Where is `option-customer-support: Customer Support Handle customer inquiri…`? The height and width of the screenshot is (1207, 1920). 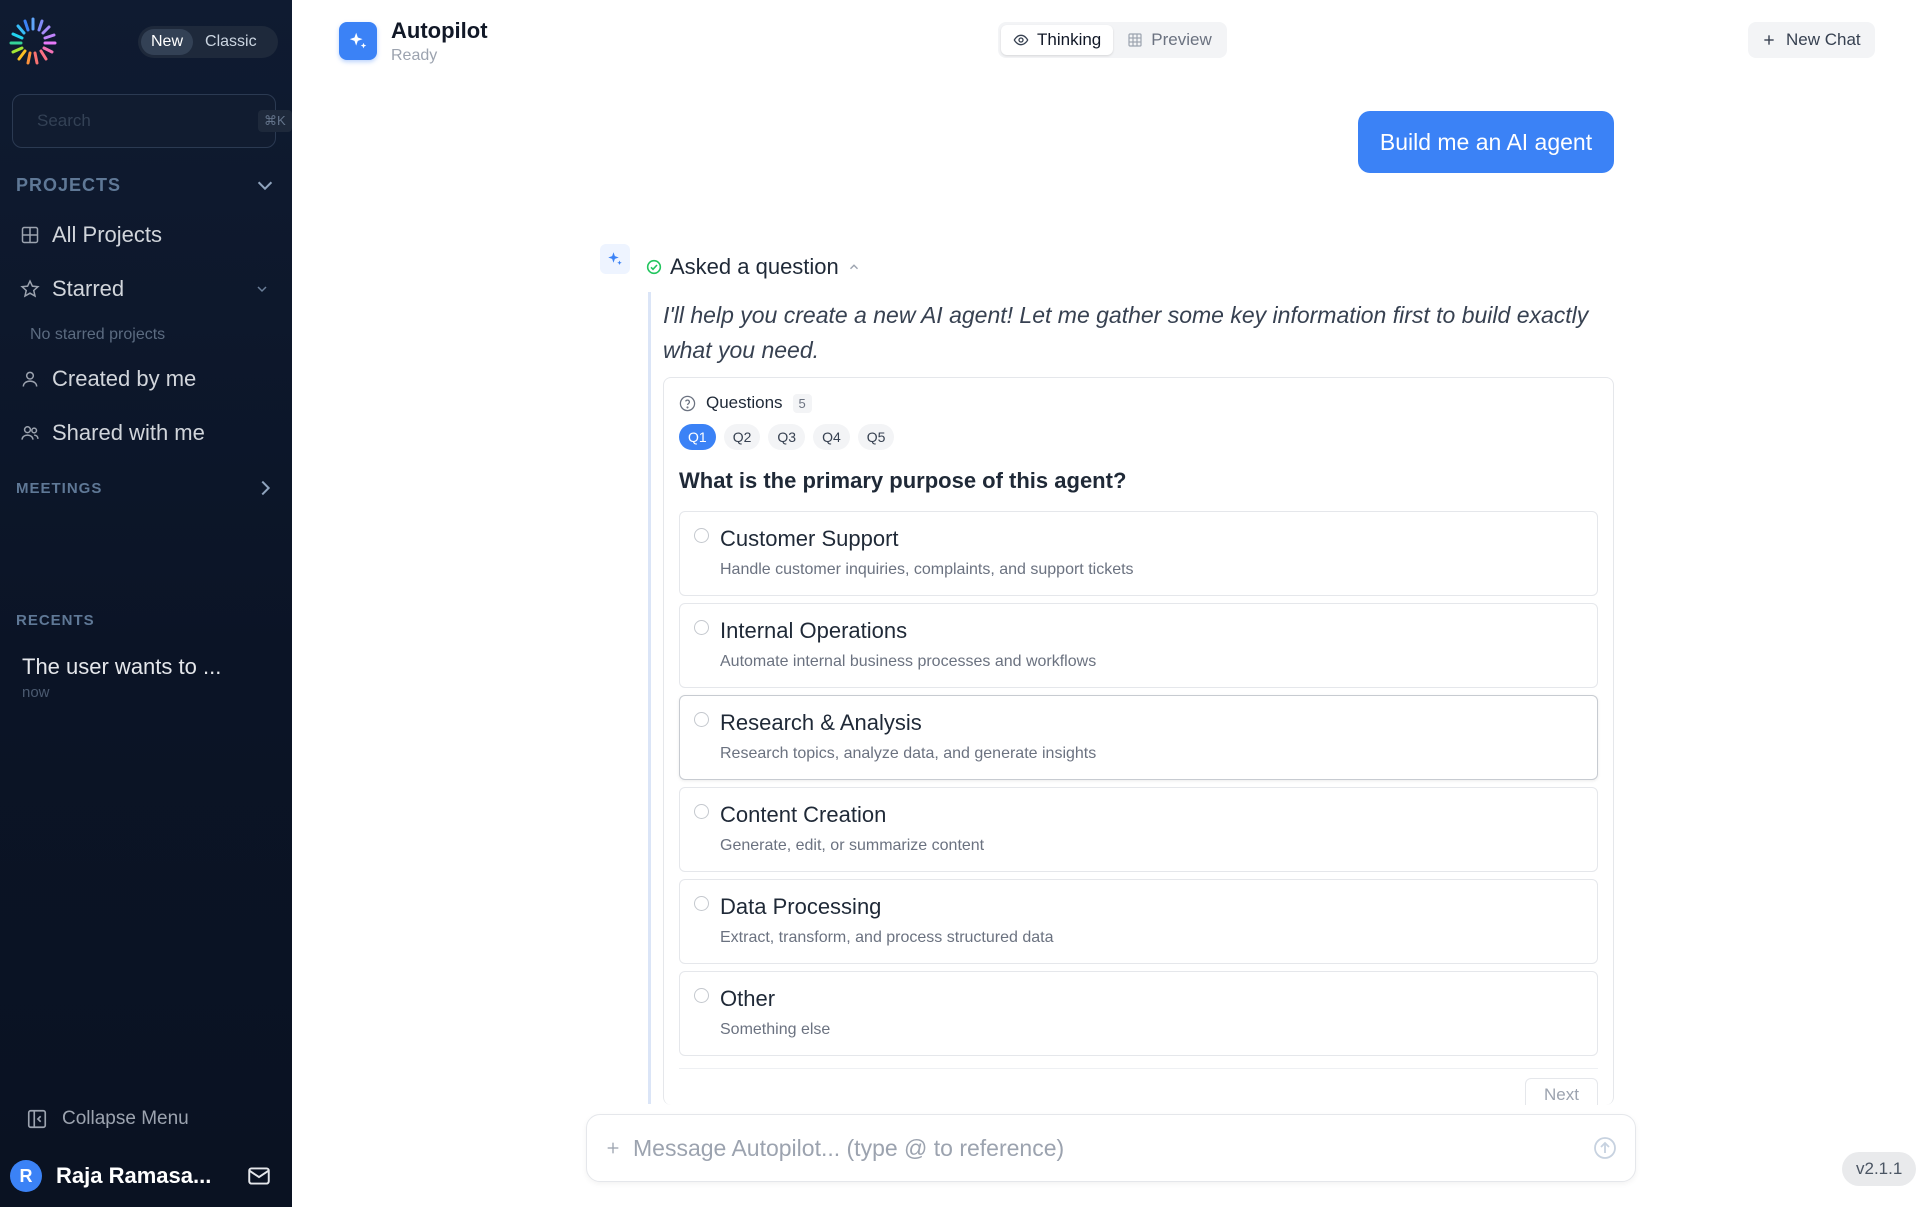 option-customer-support: Customer Support Handle customer inquiri… is located at coordinates (1138, 553).